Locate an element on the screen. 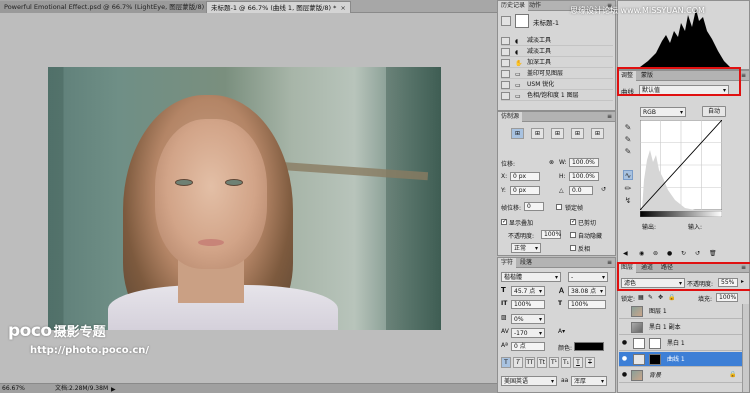 The width and height of the screenshot is (750, 393). language-select: 美国英语 ▾ is located at coordinates (529, 381).